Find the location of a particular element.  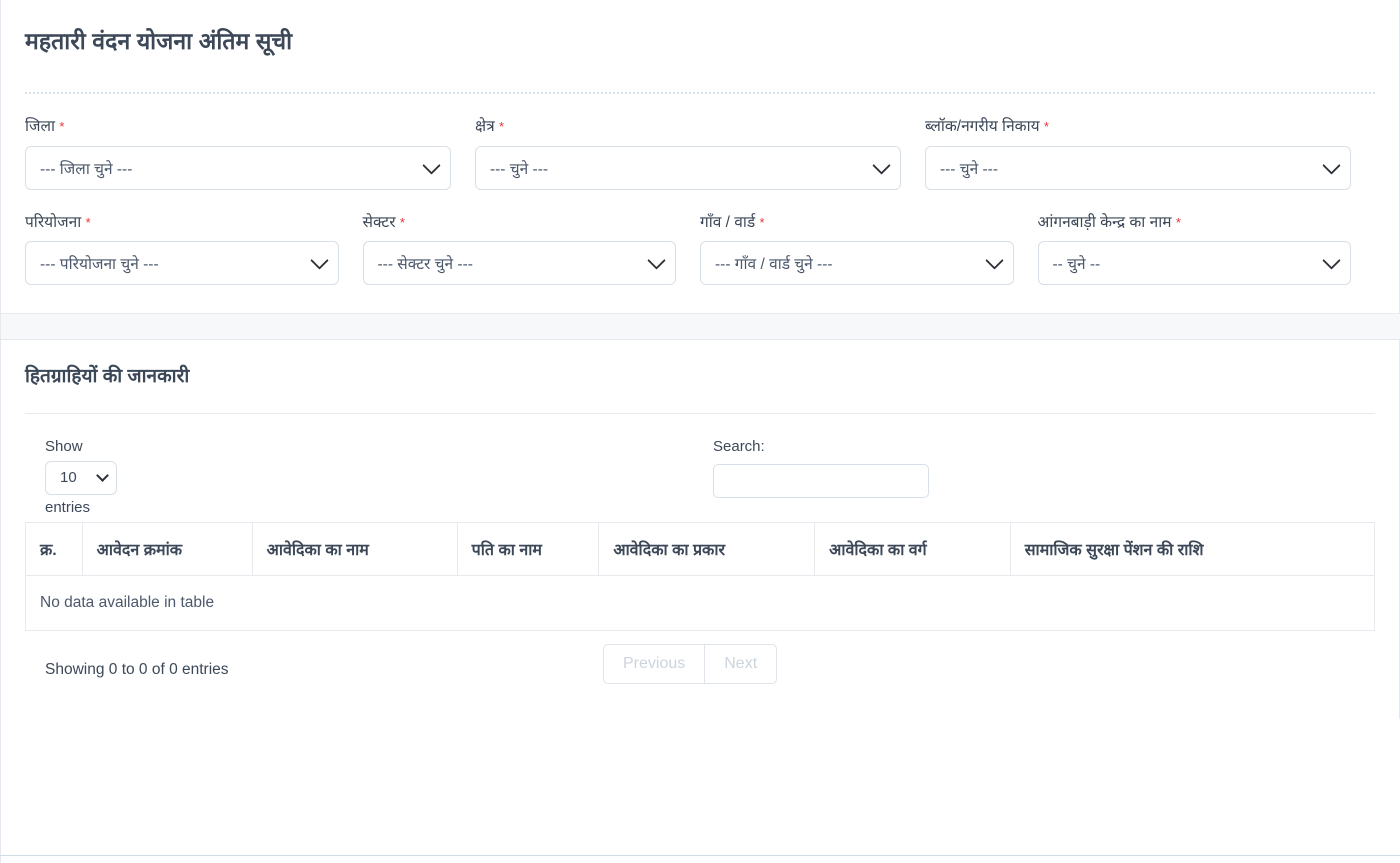

field-block: ब्लॉक/नगरीय निकाय * --- चुने --- is located at coordinates (1149, 153).